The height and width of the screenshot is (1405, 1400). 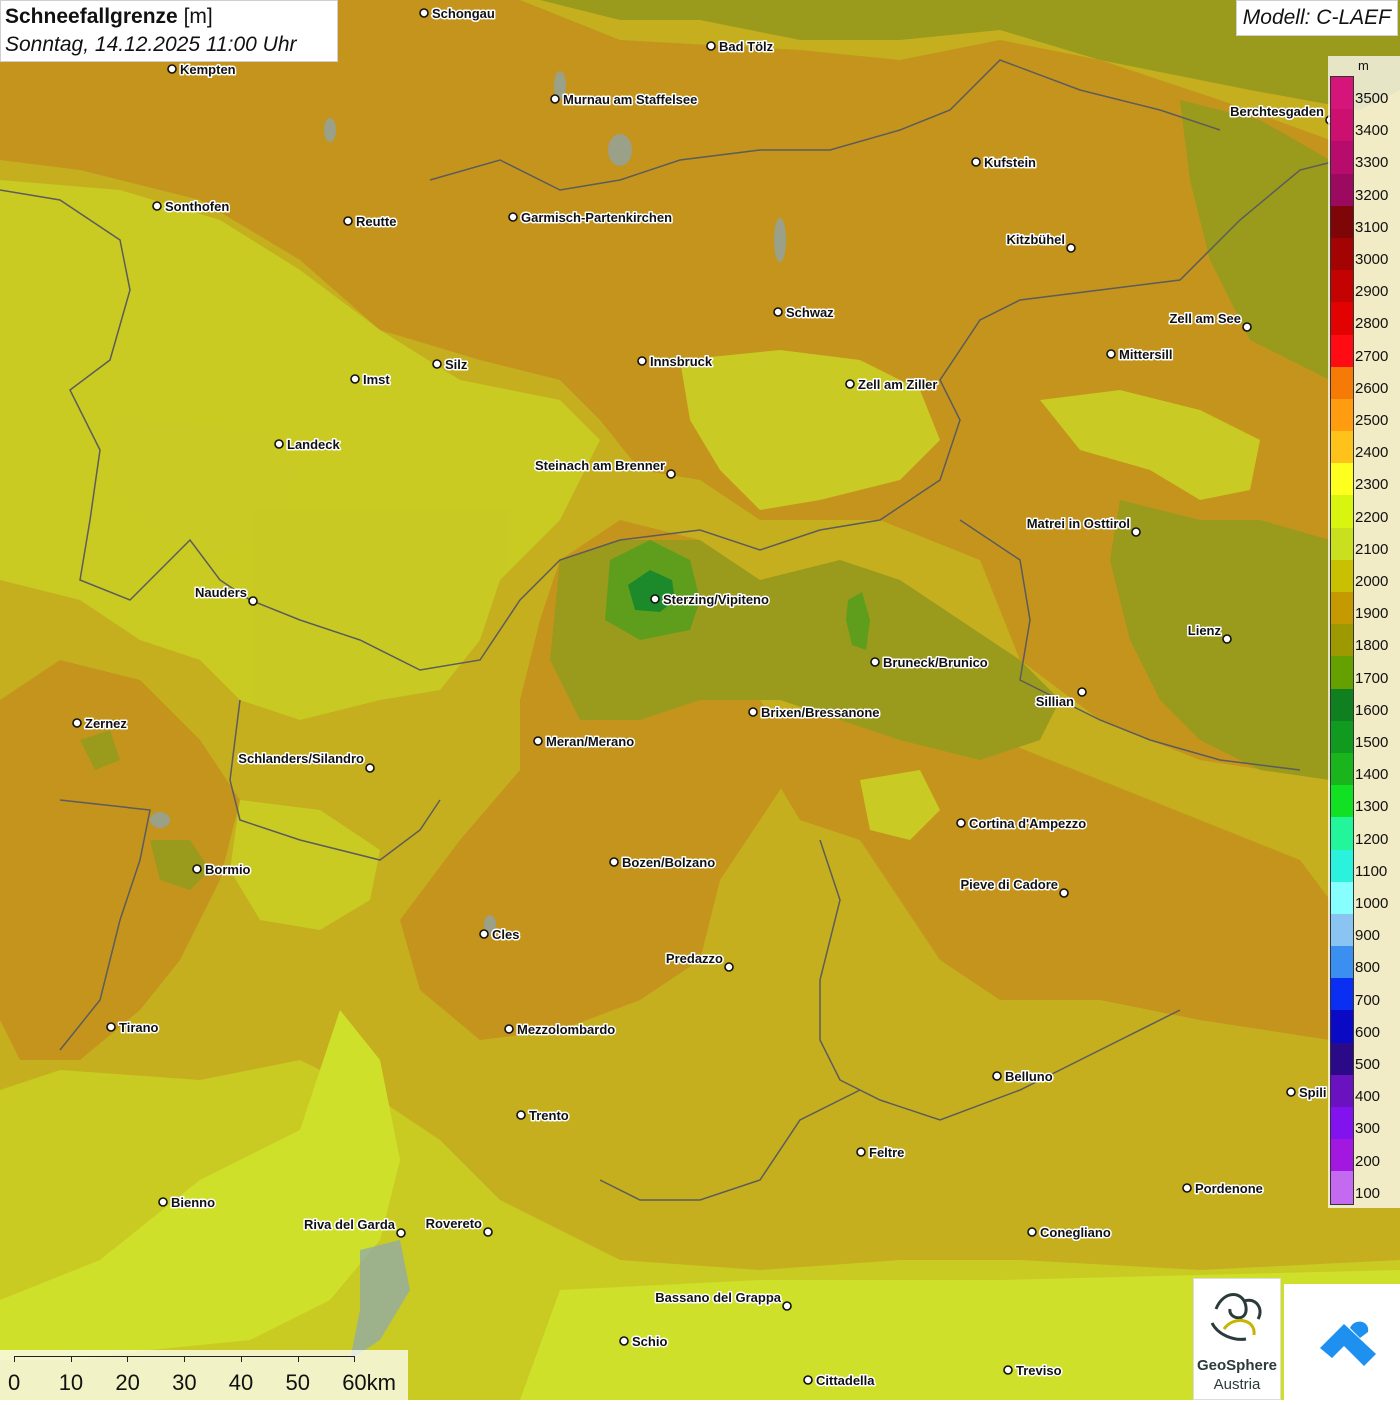 I want to click on city-marker: Zell am Ziller, so click(x=892, y=385).